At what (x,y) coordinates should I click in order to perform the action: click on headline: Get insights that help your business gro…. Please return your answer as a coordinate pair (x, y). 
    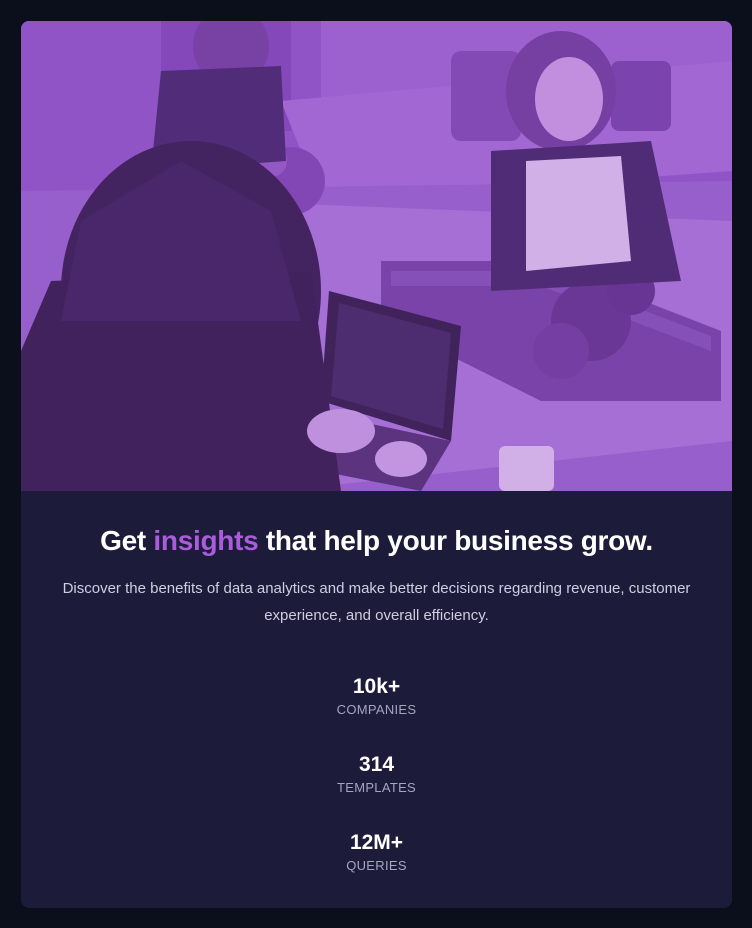
    Looking at the image, I should click on (376, 541).